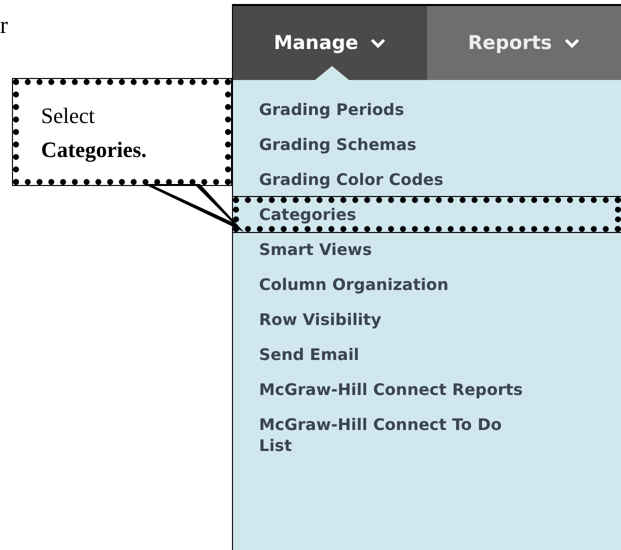 The image size is (621, 550). Describe the element at coordinates (330, 43) in the screenshot. I see `nav-tab: Manage` at that location.